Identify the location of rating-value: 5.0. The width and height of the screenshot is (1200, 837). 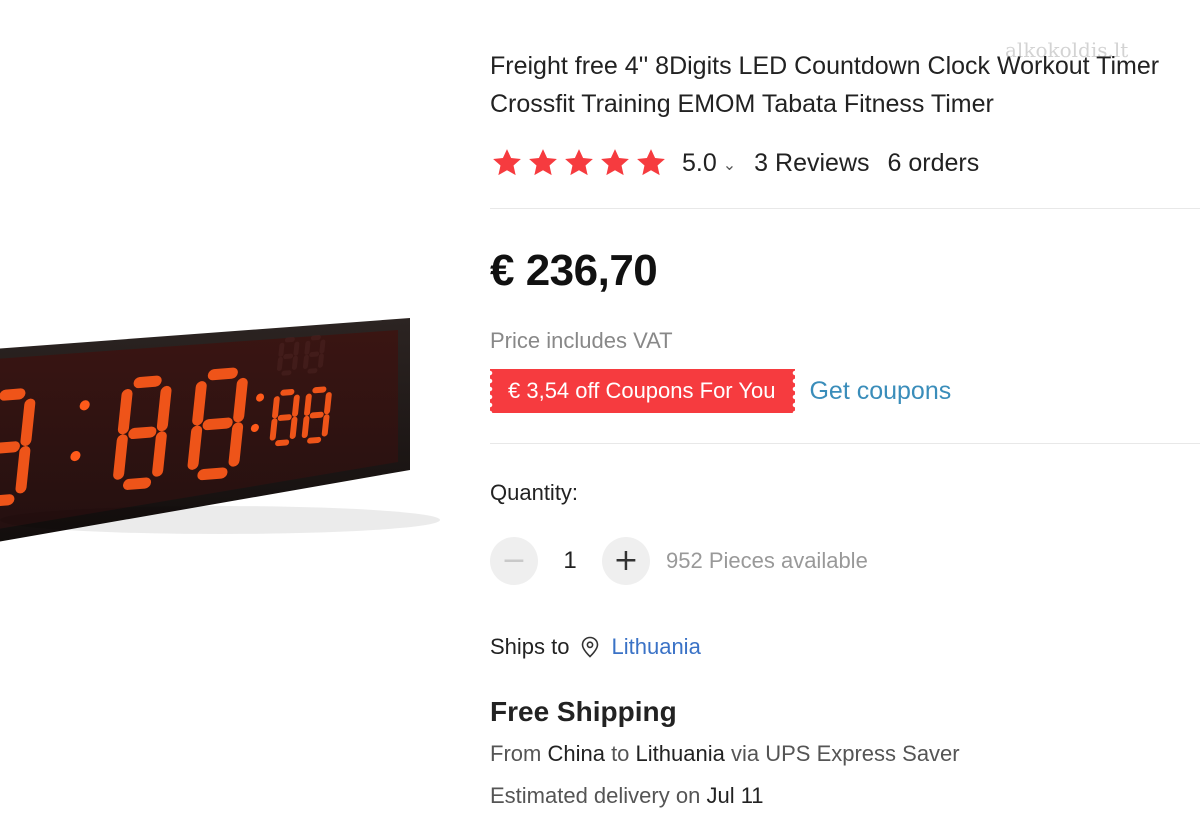
(699, 162).